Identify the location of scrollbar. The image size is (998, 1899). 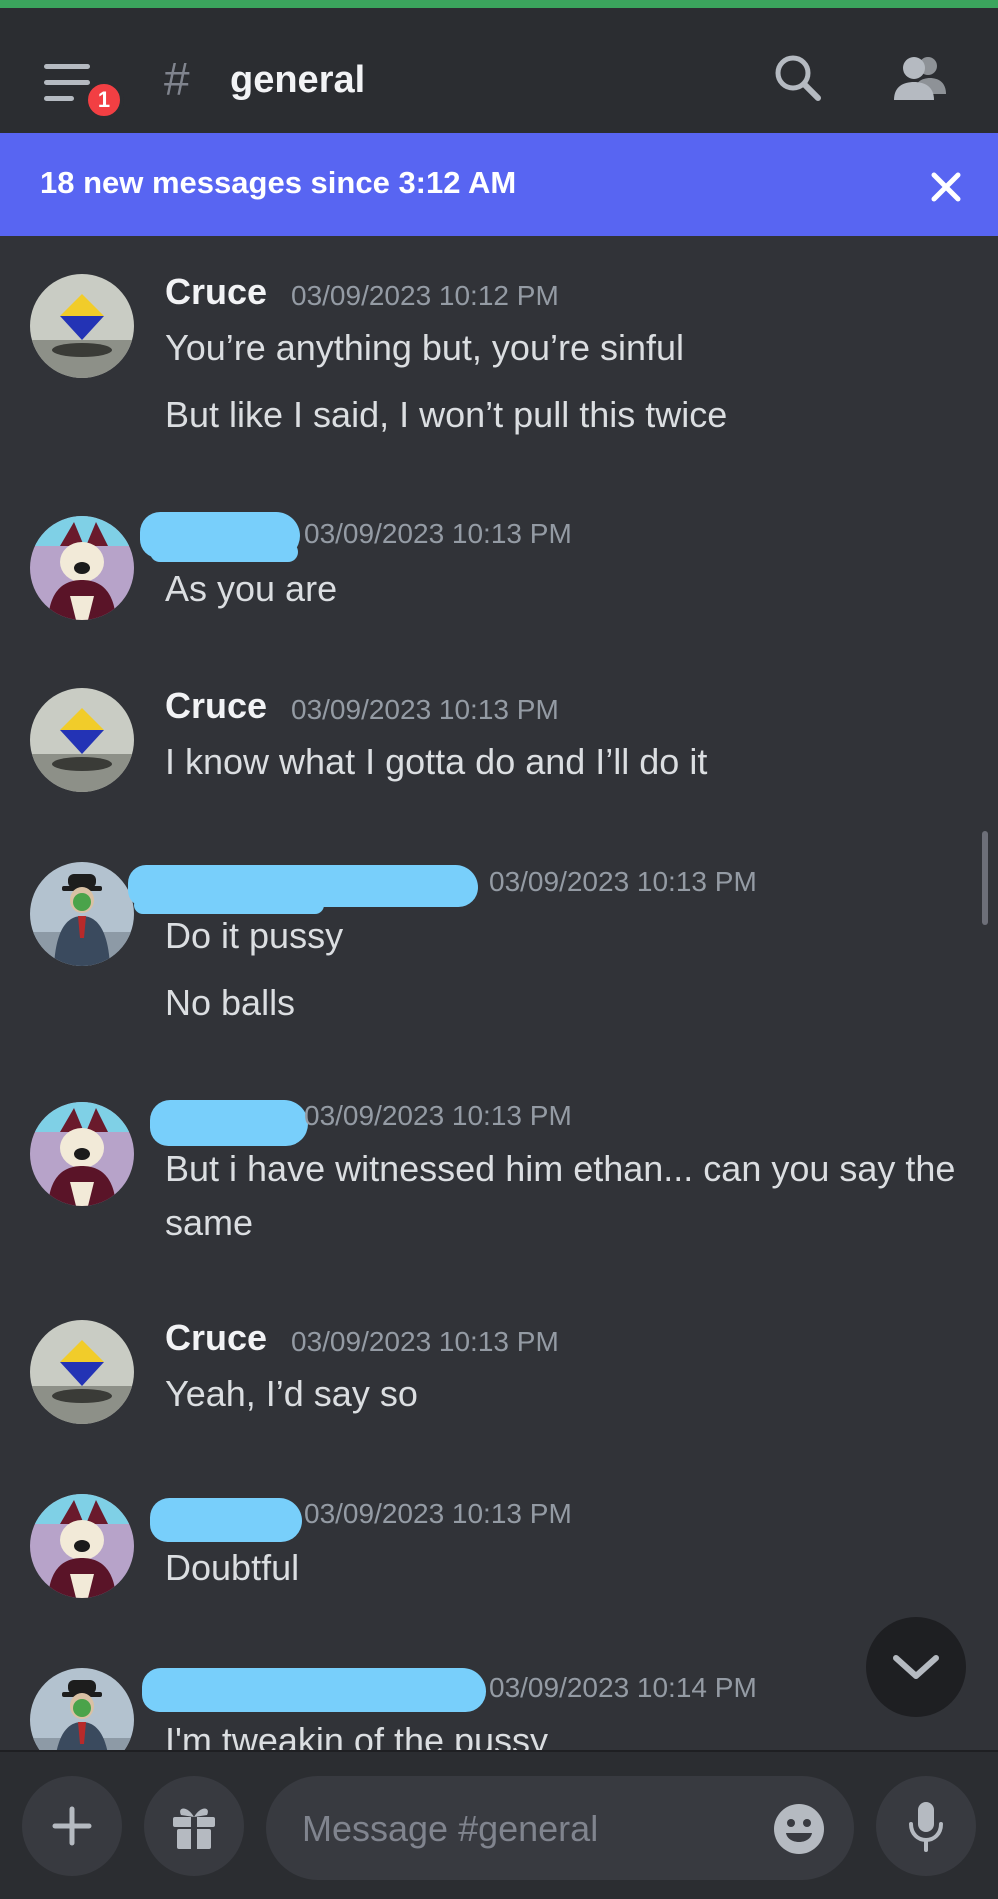
(985, 878).